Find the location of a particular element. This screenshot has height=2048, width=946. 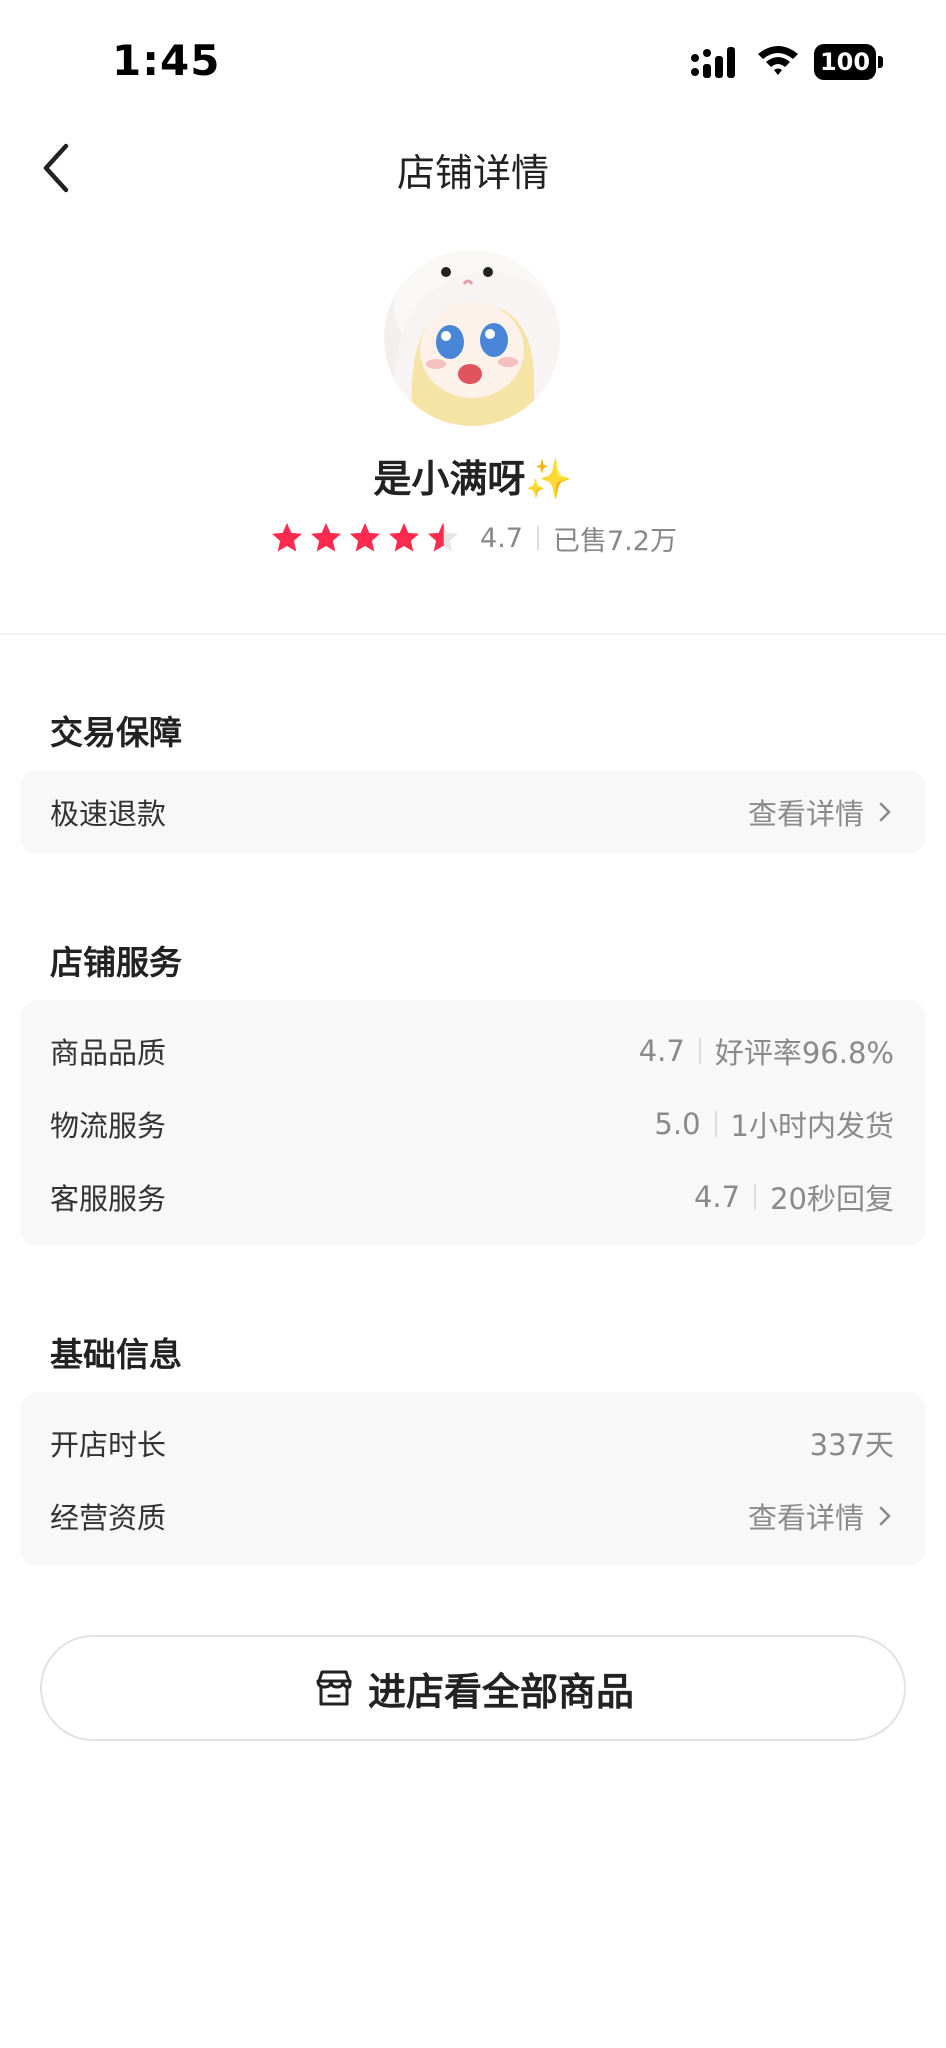

service-detail: 好评率96.8% is located at coordinates (804, 1053).